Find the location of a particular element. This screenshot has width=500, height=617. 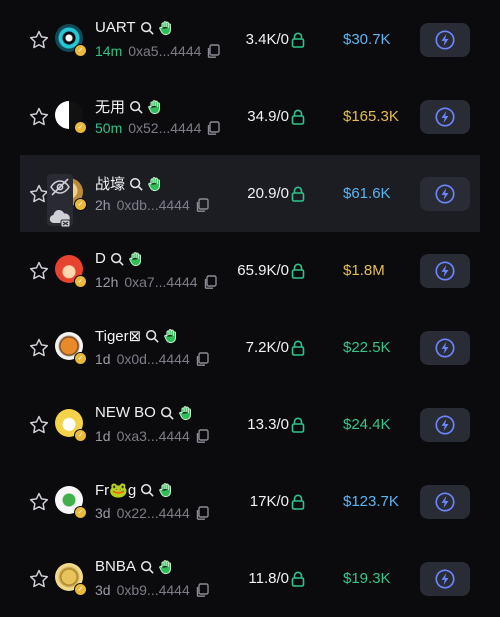

holder-stat-value: 17K/0 is located at coordinates (269, 501).